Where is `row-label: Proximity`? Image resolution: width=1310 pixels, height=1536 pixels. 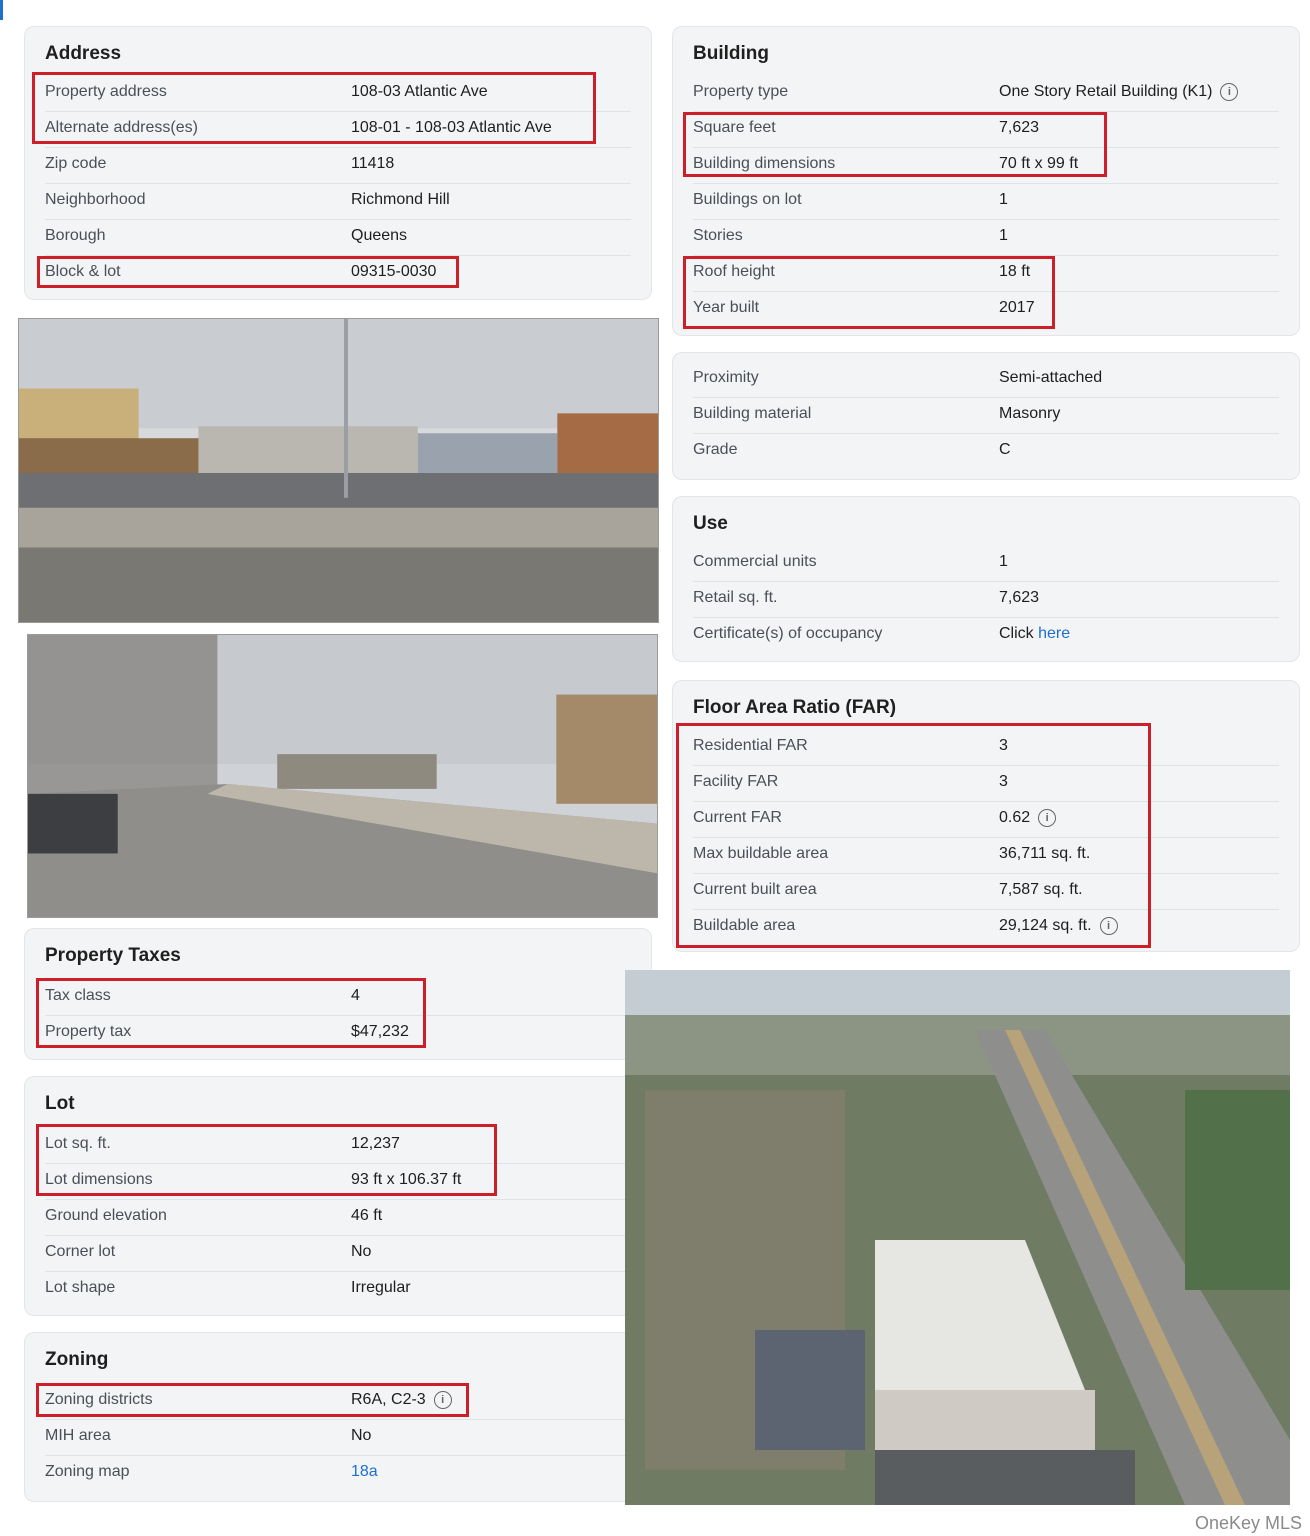
row-label: Proximity is located at coordinates (726, 377).